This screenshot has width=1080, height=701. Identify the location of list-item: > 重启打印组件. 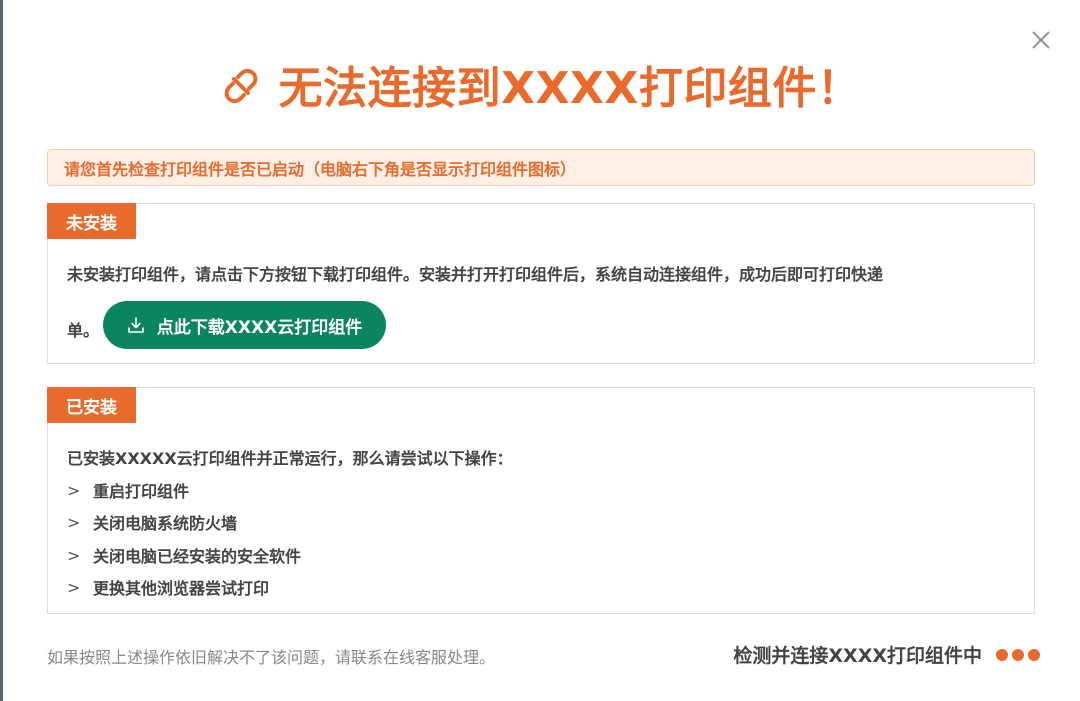
(128, 490).